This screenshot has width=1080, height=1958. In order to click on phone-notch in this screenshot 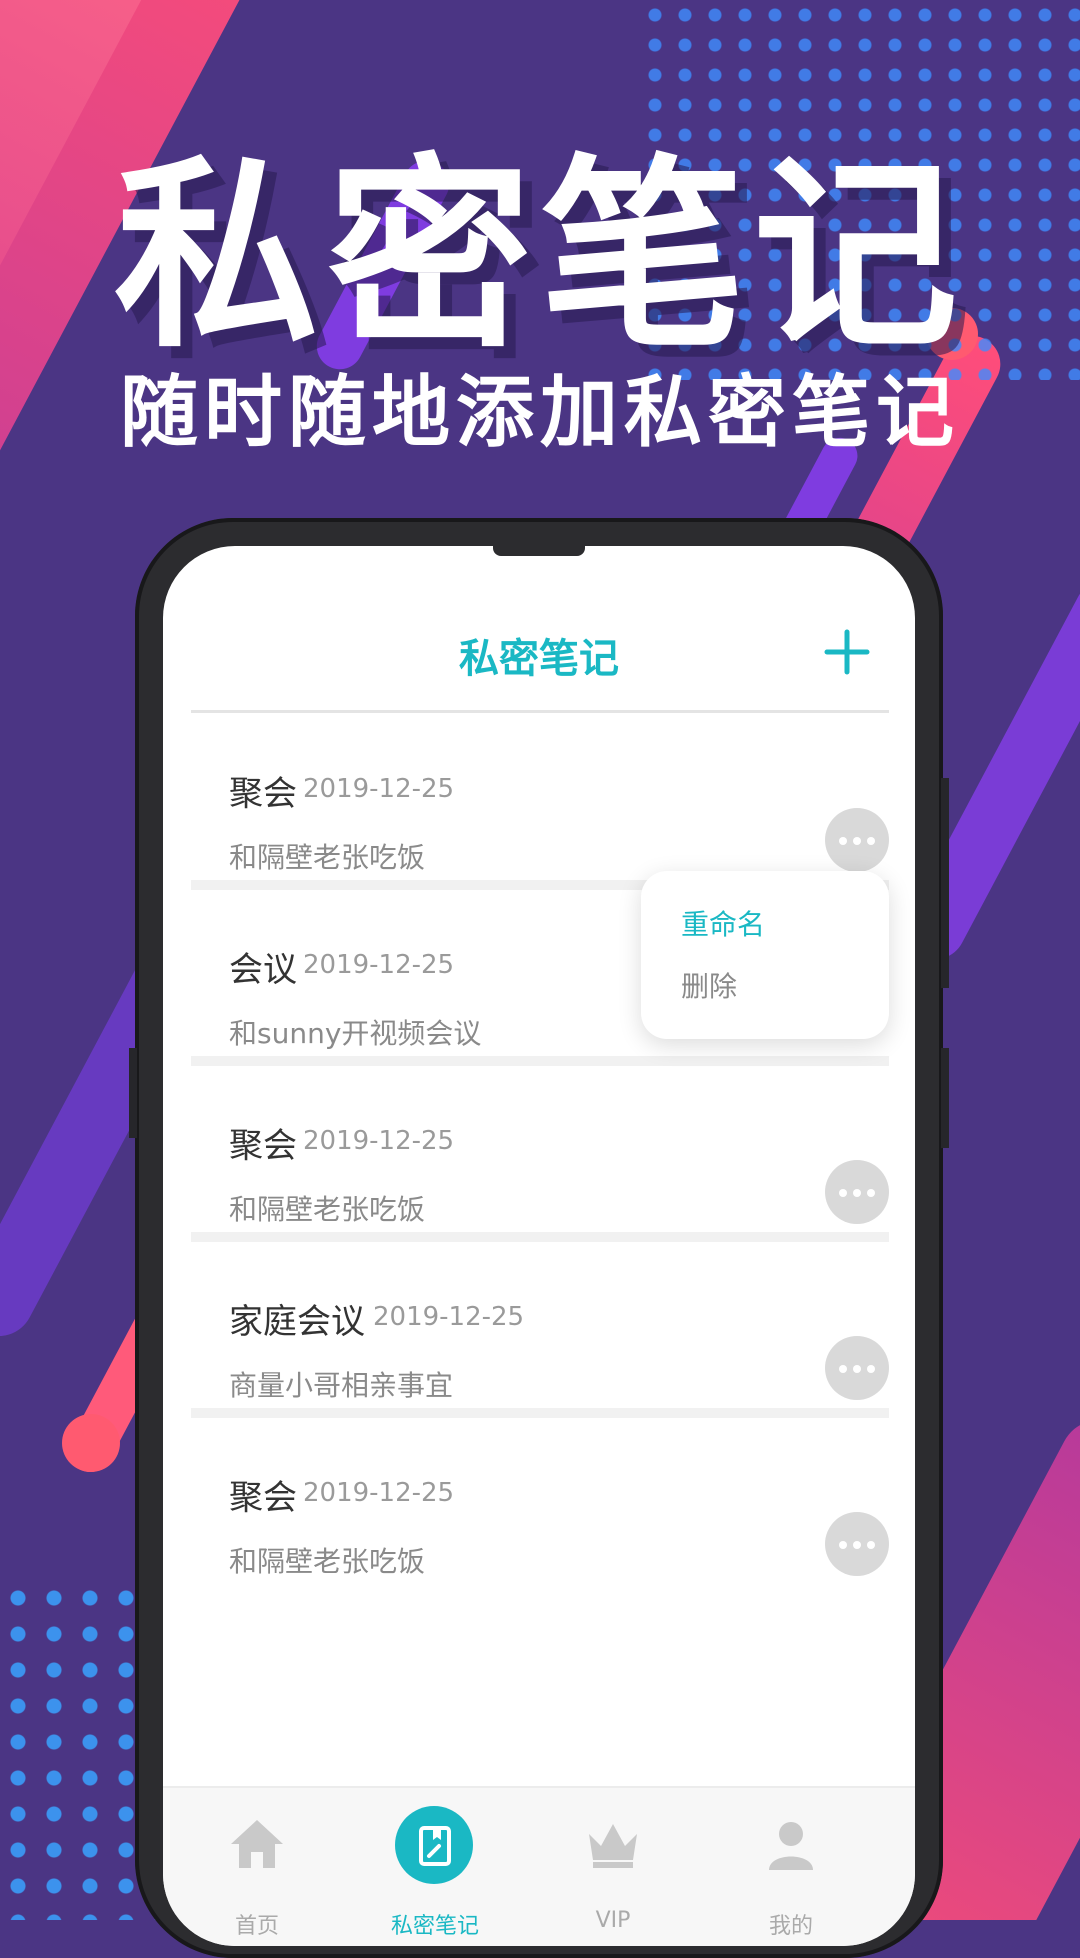, I will do `click(539, 551)`.